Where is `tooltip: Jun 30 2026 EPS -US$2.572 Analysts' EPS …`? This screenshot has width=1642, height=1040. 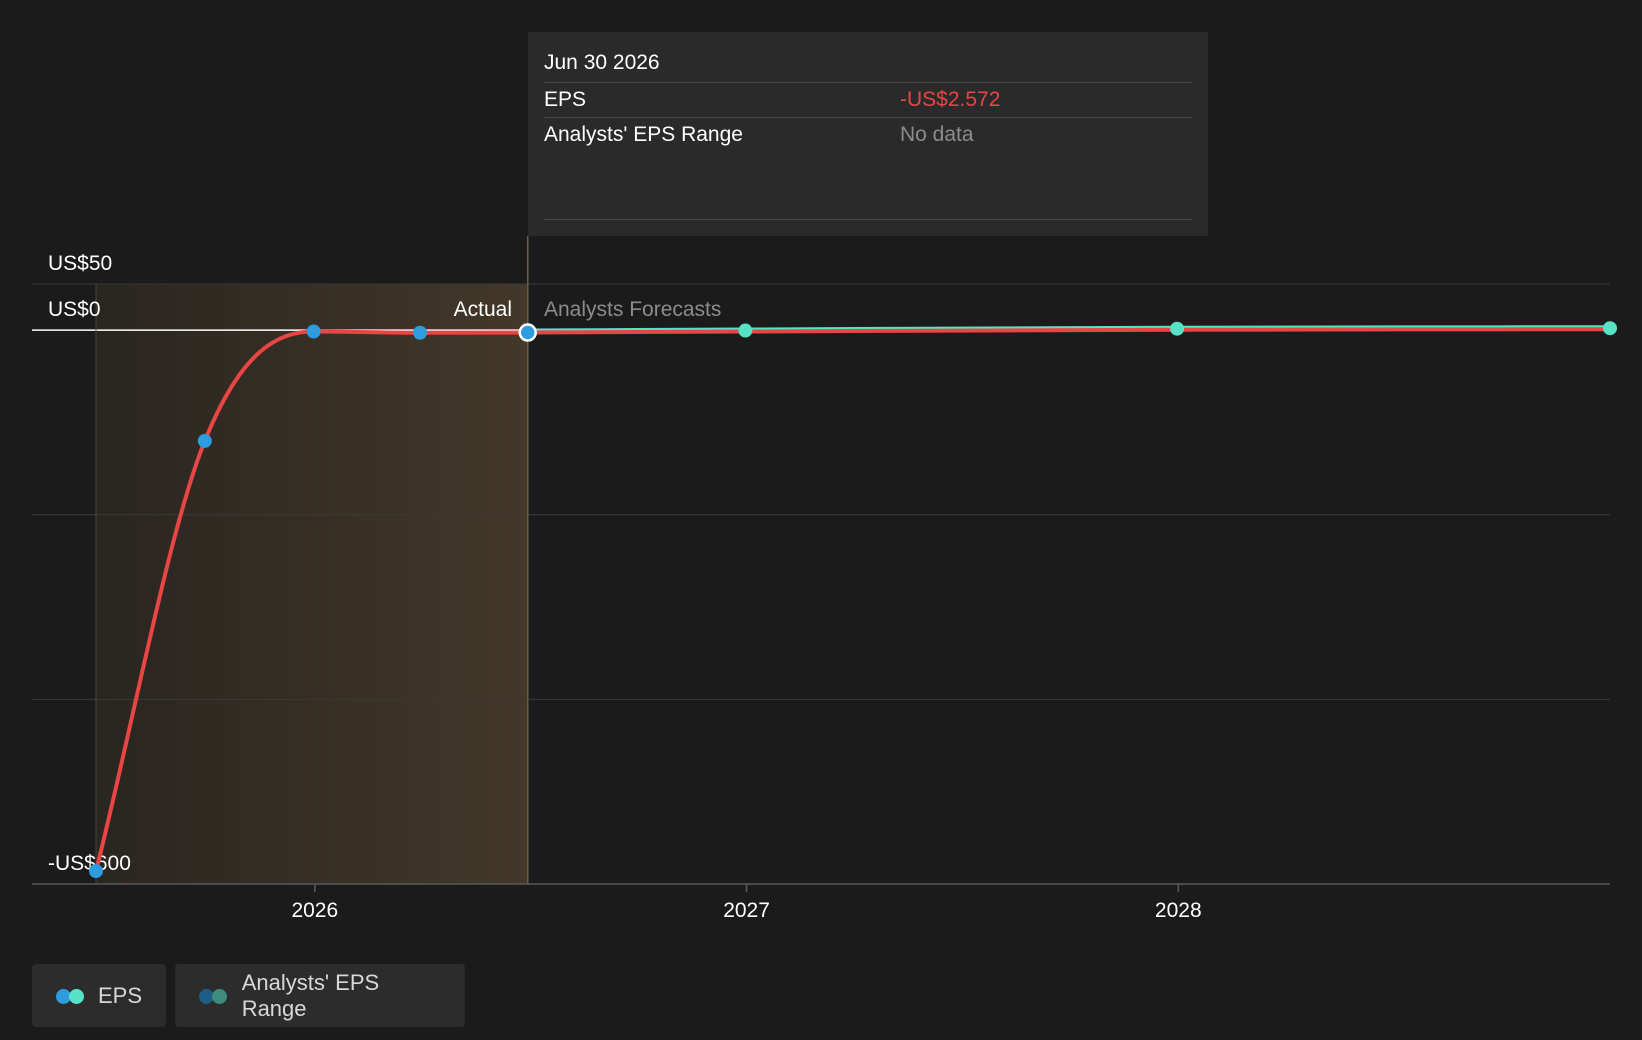
tooltip: Jun 30 2026 EPS -US$2.572 Analysts' EPS … is located at coordinates (868, 134).